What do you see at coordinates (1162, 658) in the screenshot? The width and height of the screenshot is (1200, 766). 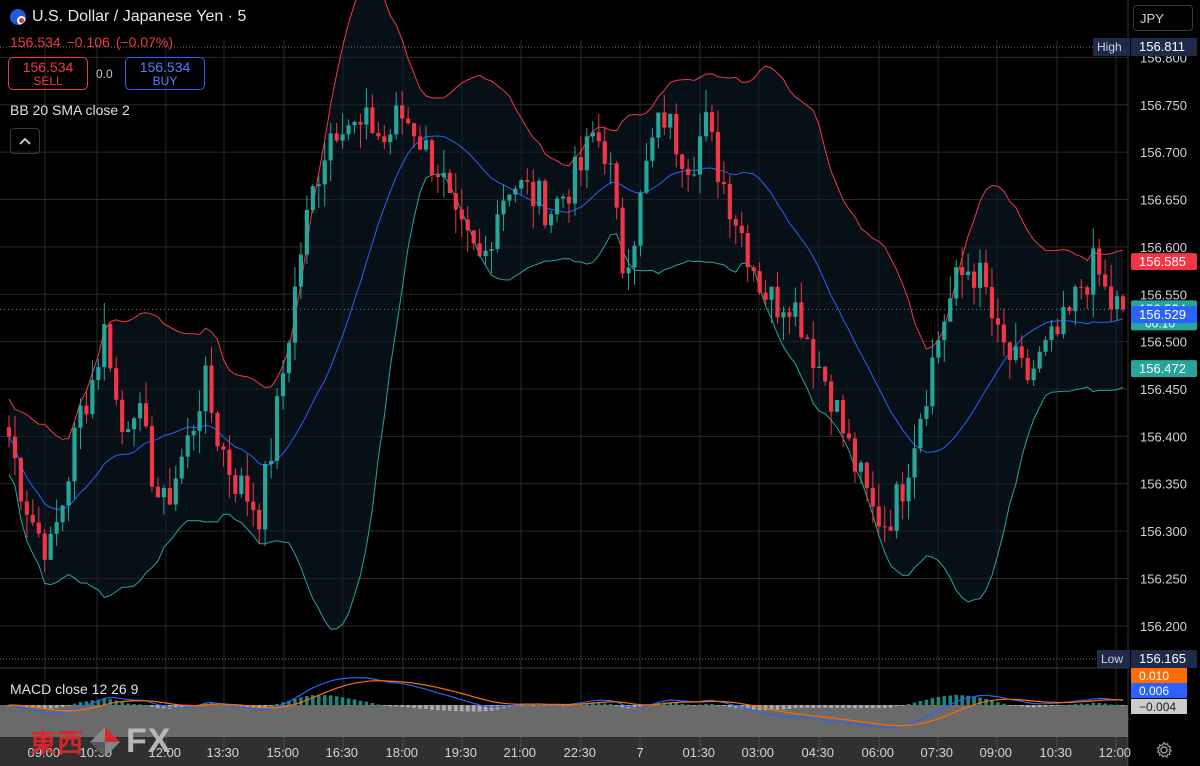 I see `low-value: 156.165` at bounding box center [1162, 658].